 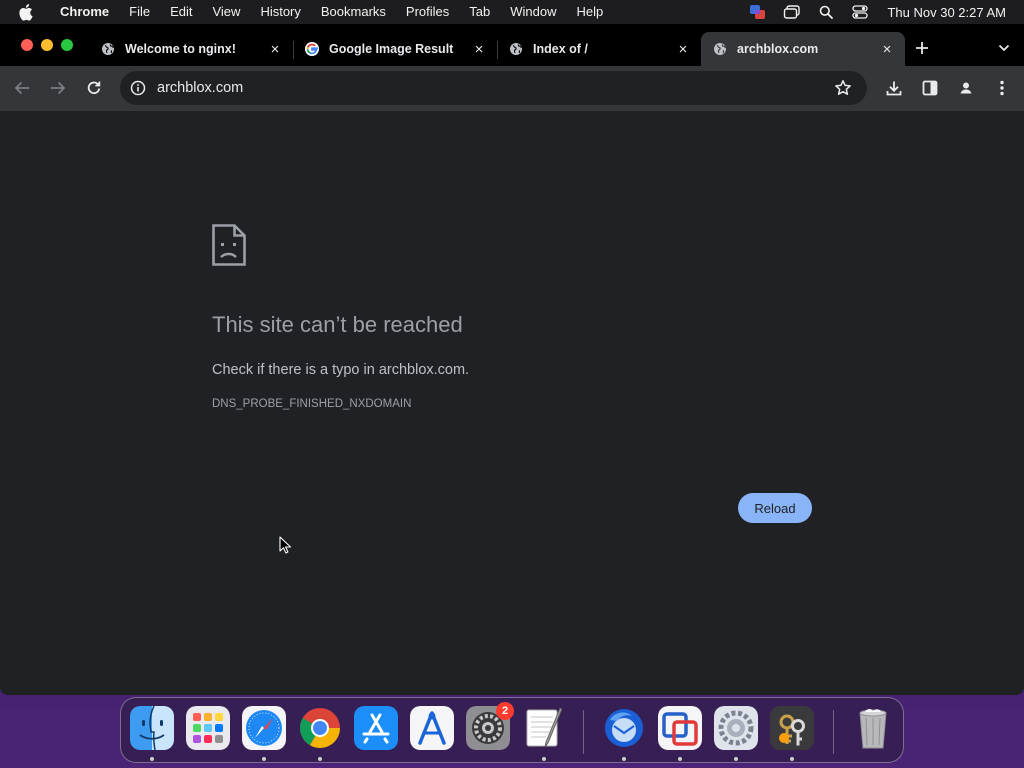 What do you see at coordinates (599, 49) in the screenshot?
I see `tab-index-of: Index of / ×` at bounding box center [599, 49].